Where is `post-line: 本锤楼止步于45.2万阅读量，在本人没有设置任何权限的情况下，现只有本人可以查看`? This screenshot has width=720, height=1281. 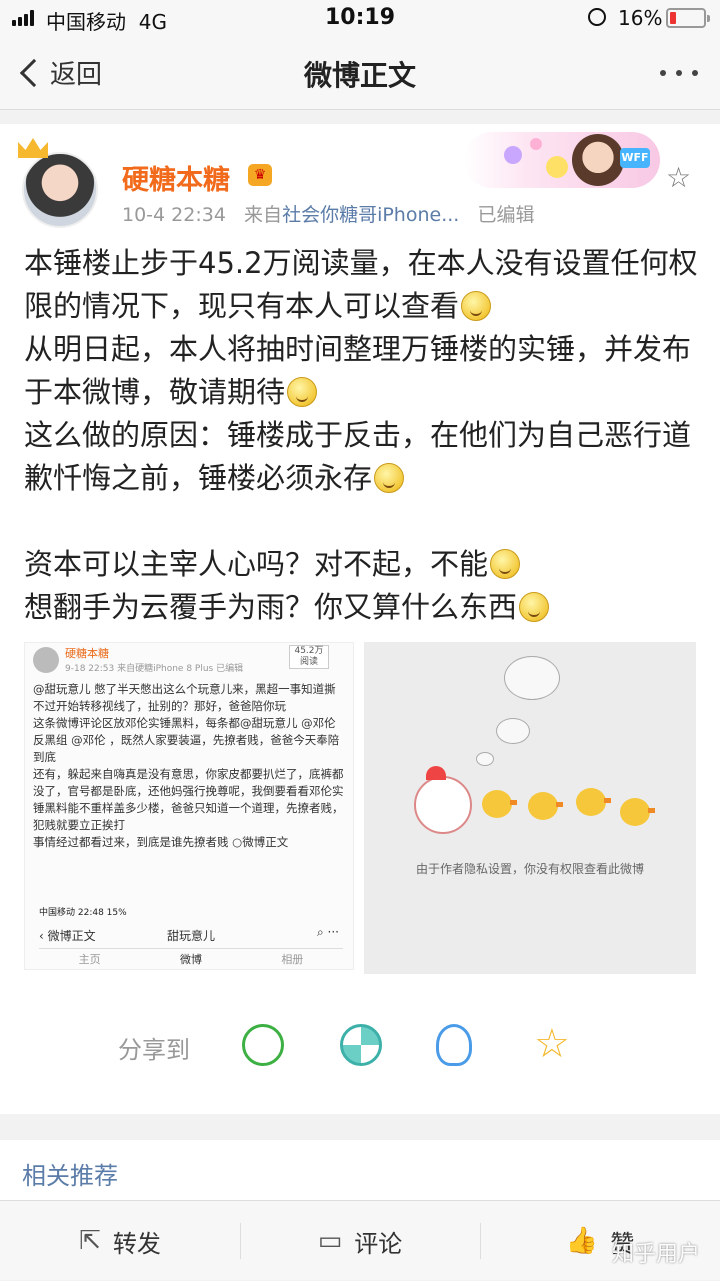
post-line: 本锤楼止步于45.2万阅读量，在本人没有设置任何权限的情况下，现只有本人可以查看 is located at coordinates (361, 284).